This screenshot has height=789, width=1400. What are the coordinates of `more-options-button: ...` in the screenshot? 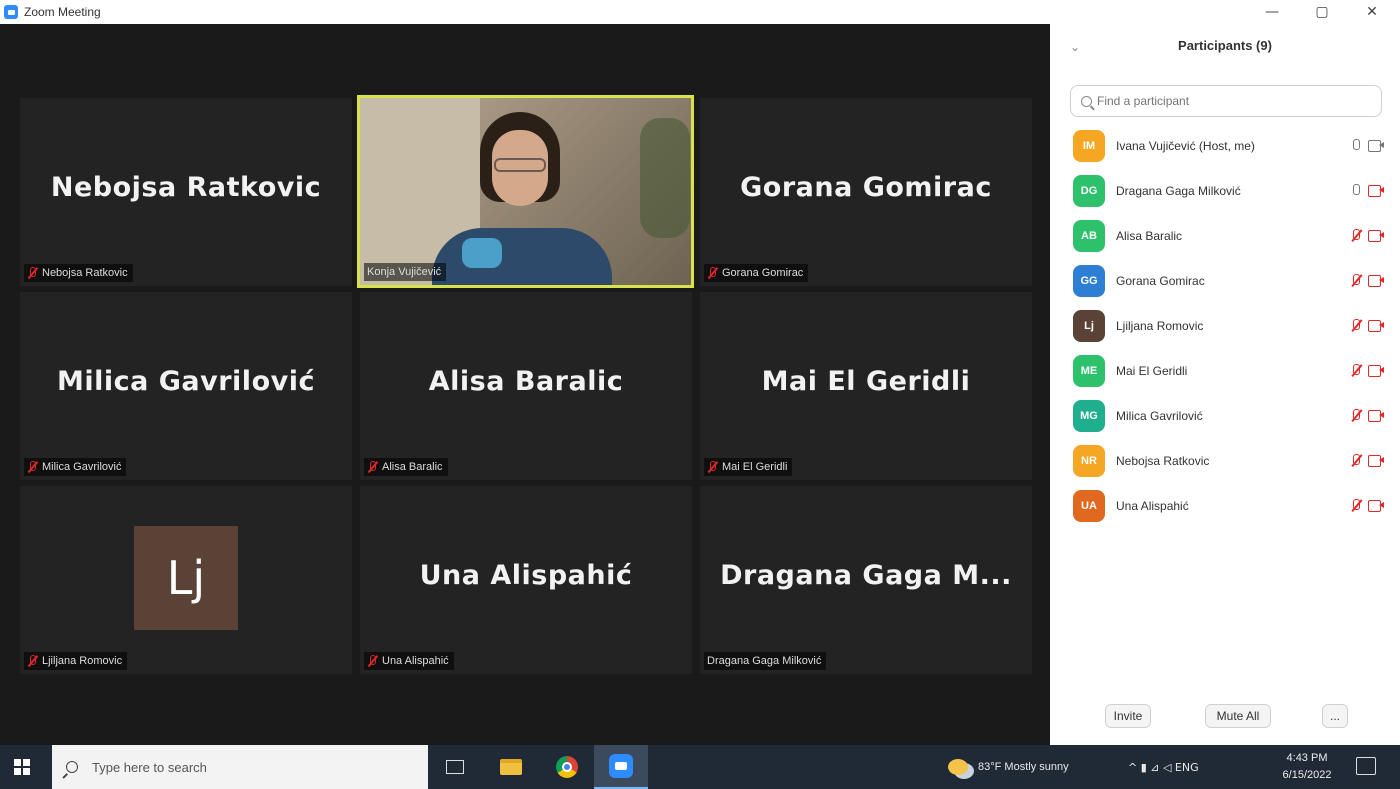 It's located at (1335, 716).